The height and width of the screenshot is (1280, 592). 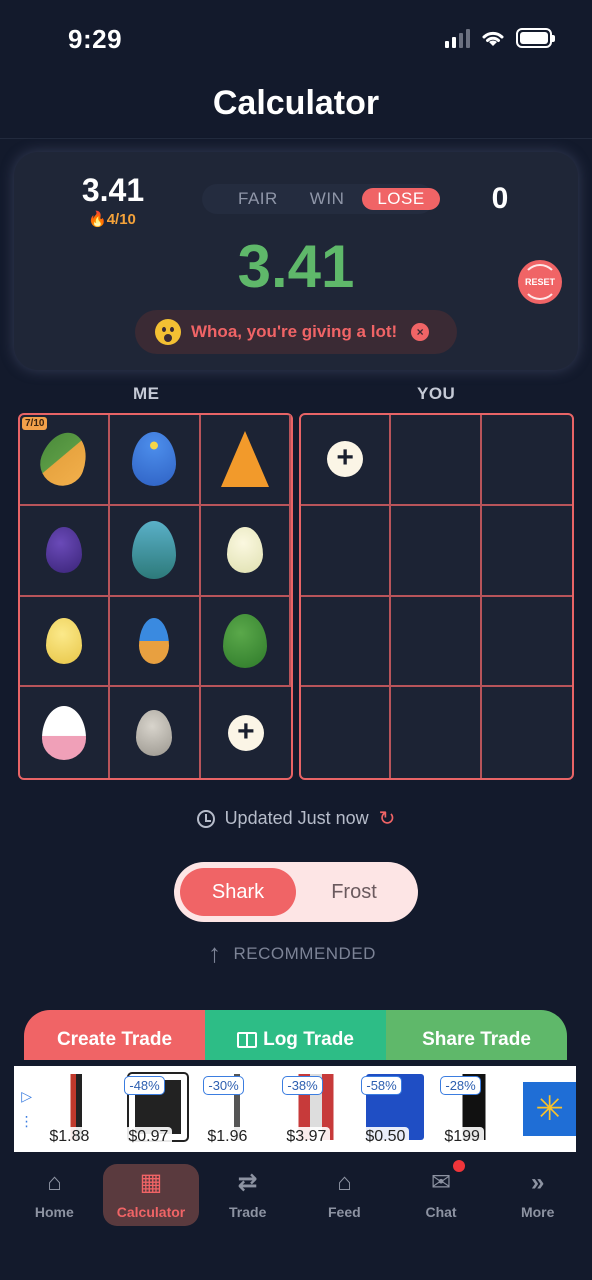 What do you see at coordinates (296, 138) in the screenshot?
I see `divider` at bounding box center [296, 138].